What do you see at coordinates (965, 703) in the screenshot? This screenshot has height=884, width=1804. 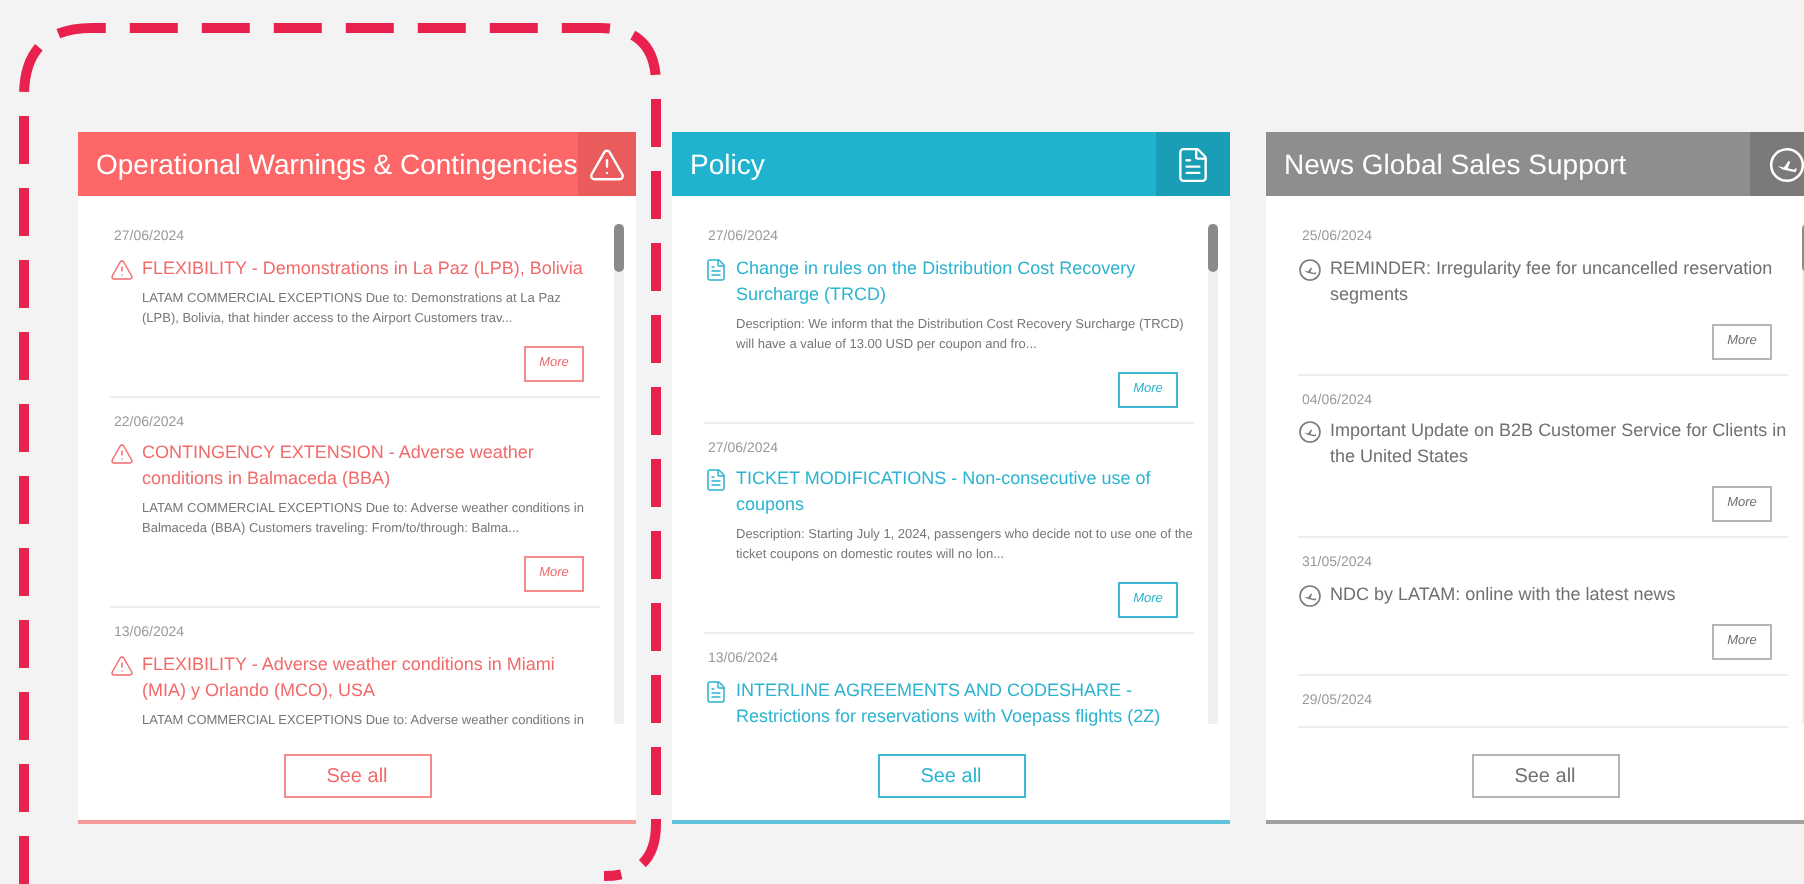 I see `item-title: INTERLINE AGREEMENTS AND CODESHARE - Restrictions for reservations with Voepass flights (2Z)` at bounding box center [965, 703].